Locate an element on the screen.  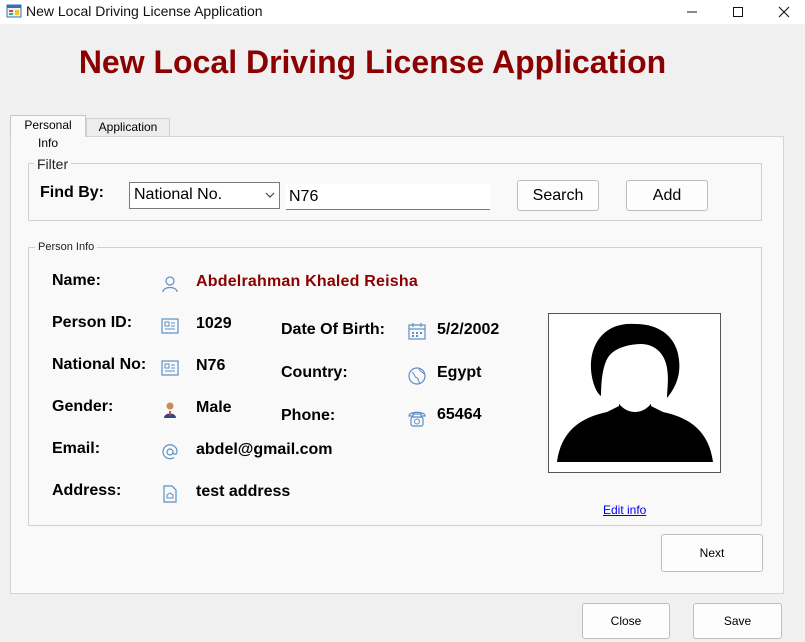
chevron-down-icon is located at coordinates (270, 195).